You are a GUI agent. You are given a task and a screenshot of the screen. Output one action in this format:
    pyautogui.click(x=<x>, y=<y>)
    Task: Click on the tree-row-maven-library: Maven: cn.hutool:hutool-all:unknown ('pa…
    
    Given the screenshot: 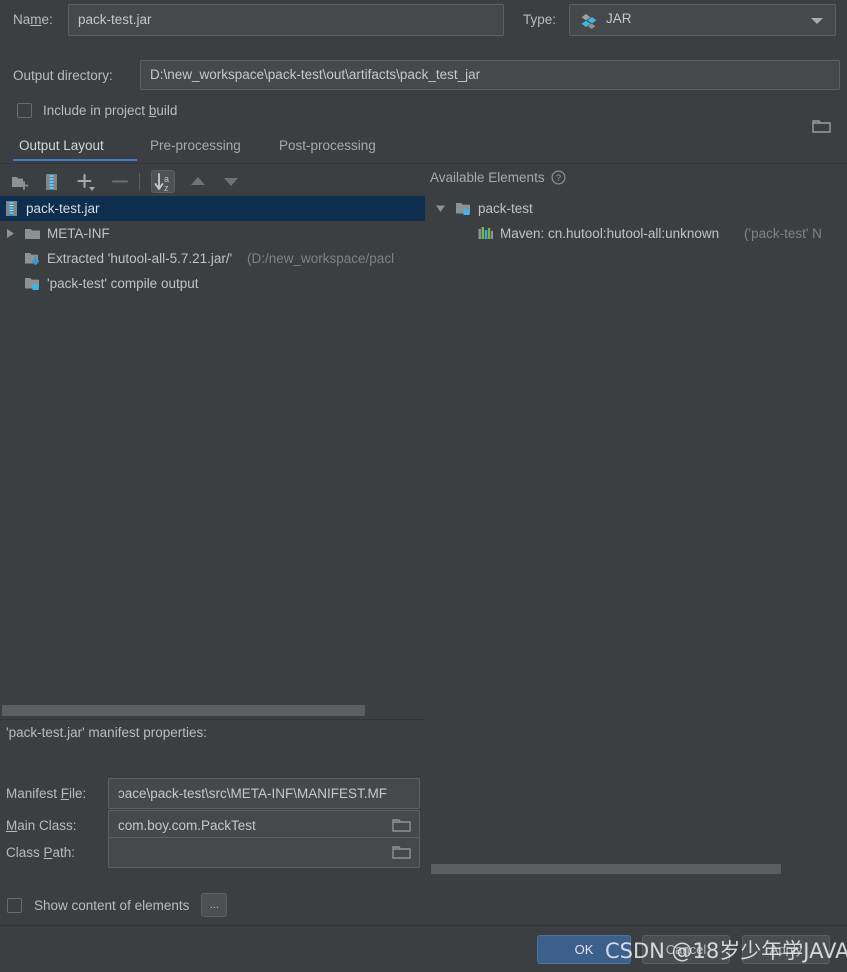 What is the action you would take?
    pyautogui.click(x=638, y=233)
    